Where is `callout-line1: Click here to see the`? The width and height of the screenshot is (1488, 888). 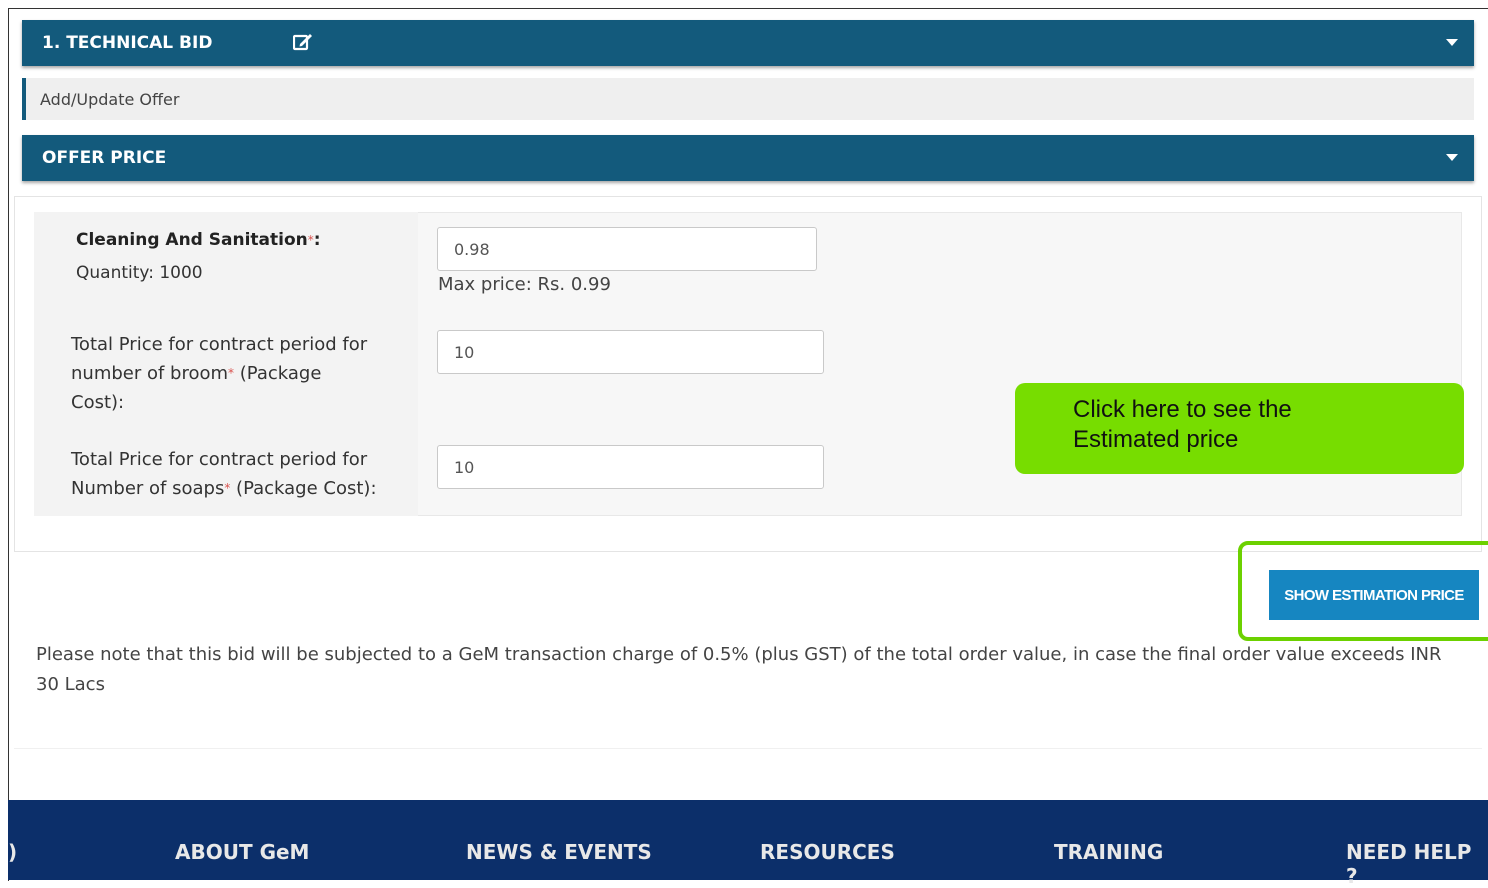 callout-line1: Click here to see the is located at coordinates (1182, 409).